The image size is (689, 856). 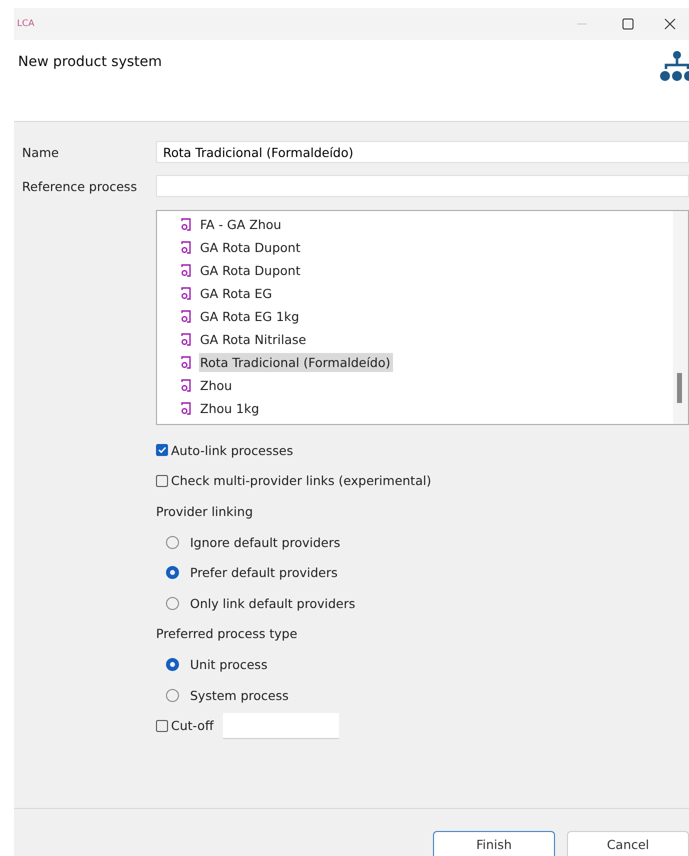 What do you see at coordinates (628, 843) in the screenshot?
I see `cancel-button: Cancel` at bounding box center [628, 843].